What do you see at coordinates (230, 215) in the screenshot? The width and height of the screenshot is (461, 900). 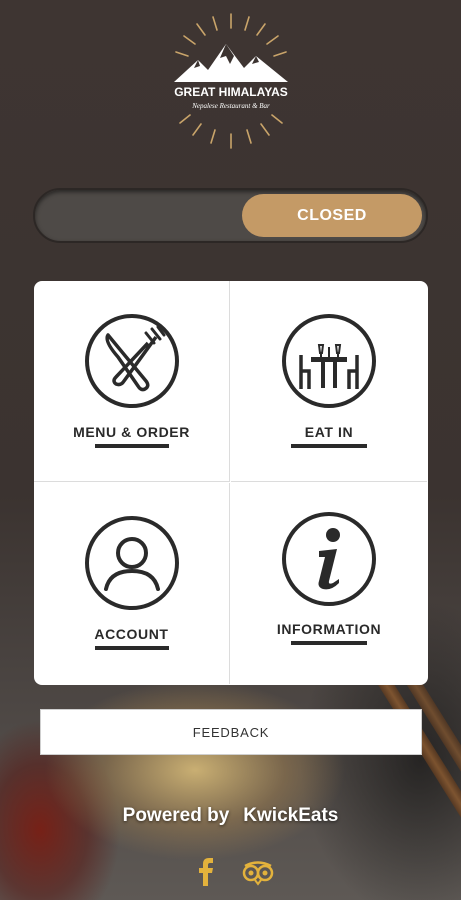 I see `open-closed-toggle: CLOSED` at bounding box center [230, 215].